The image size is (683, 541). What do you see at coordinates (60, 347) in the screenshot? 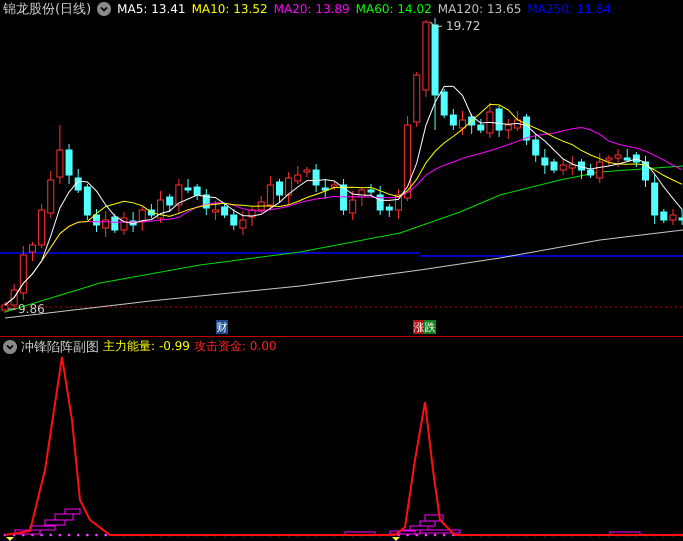
I see `indicator-title: 冲锋陷阵副图` at bounding box center [60, 347].